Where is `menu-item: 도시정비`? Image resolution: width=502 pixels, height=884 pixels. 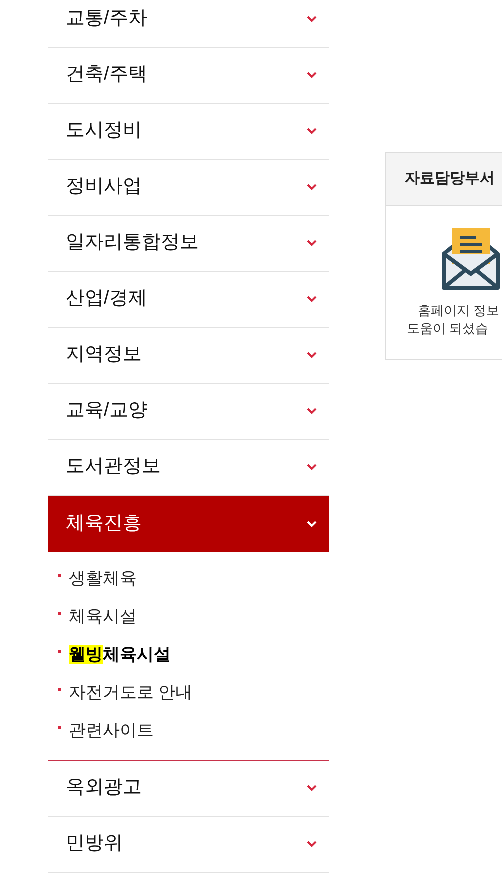 menu-item: 도시정비 is located at coordinates (188, 132).